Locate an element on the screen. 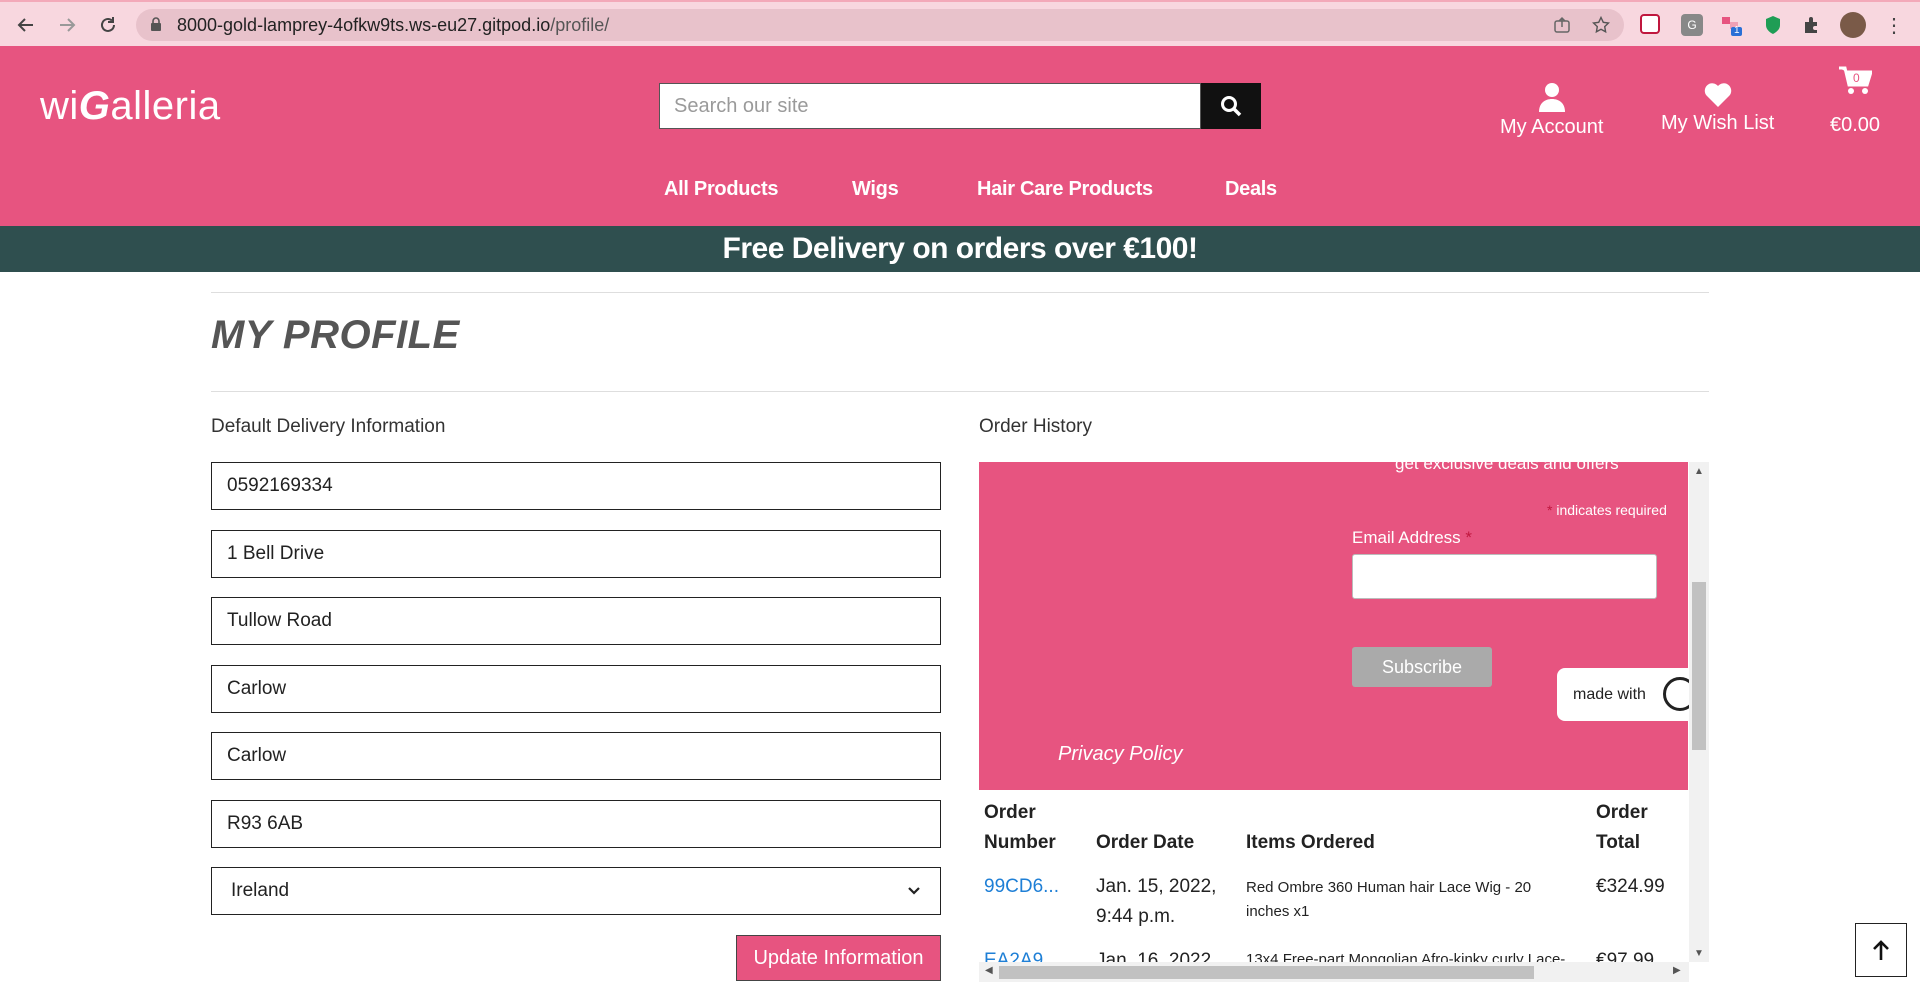  required-note: * indicates required is located at coordinates (1607, 510).